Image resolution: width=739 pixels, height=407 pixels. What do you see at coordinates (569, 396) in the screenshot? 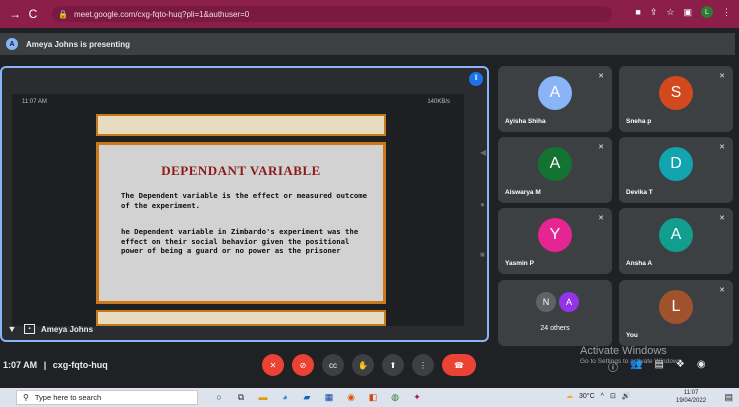
I see `weather-icon: ☁` at bounding box center [569, 396].